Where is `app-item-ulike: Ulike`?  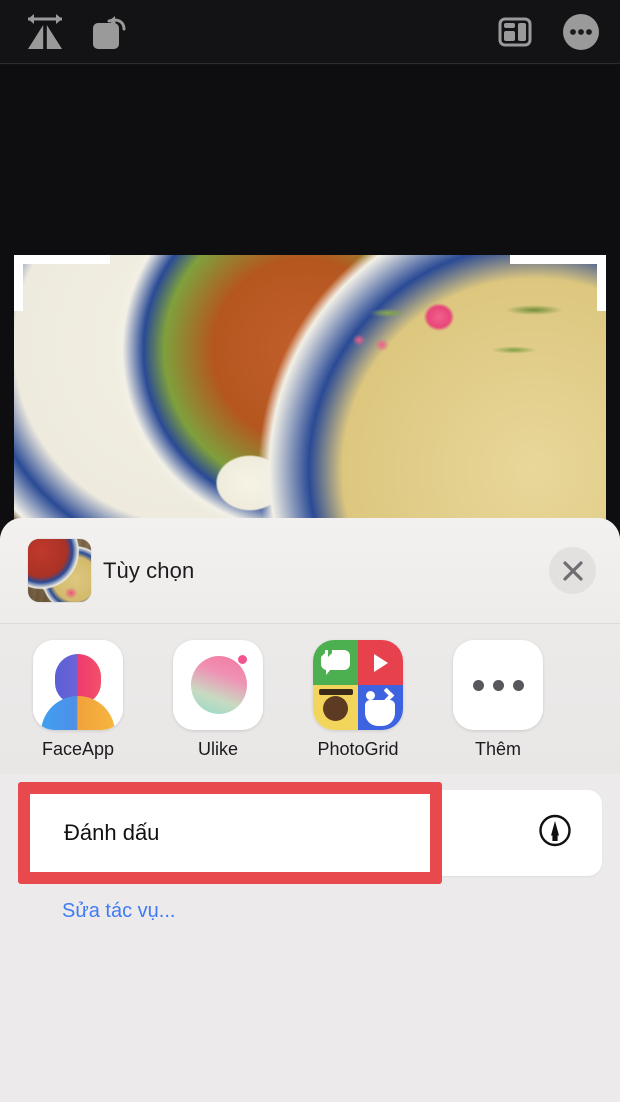 app-item-ulike: Ulike is located at coordinates (218, 700).